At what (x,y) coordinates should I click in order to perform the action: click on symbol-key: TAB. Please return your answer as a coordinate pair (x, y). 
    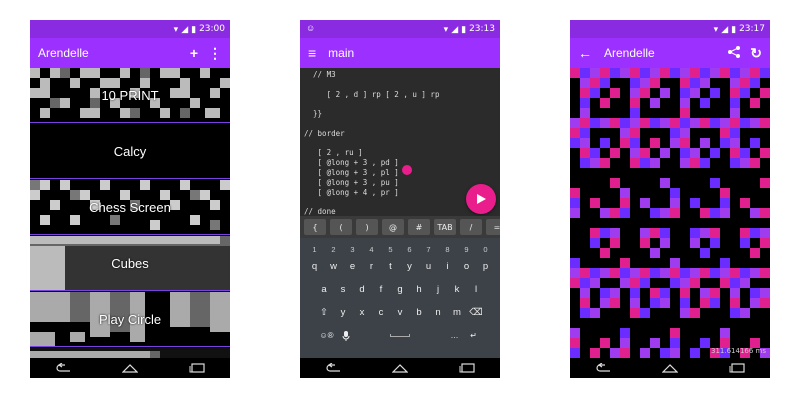
    Looking at the image, I should click on (445, 227).